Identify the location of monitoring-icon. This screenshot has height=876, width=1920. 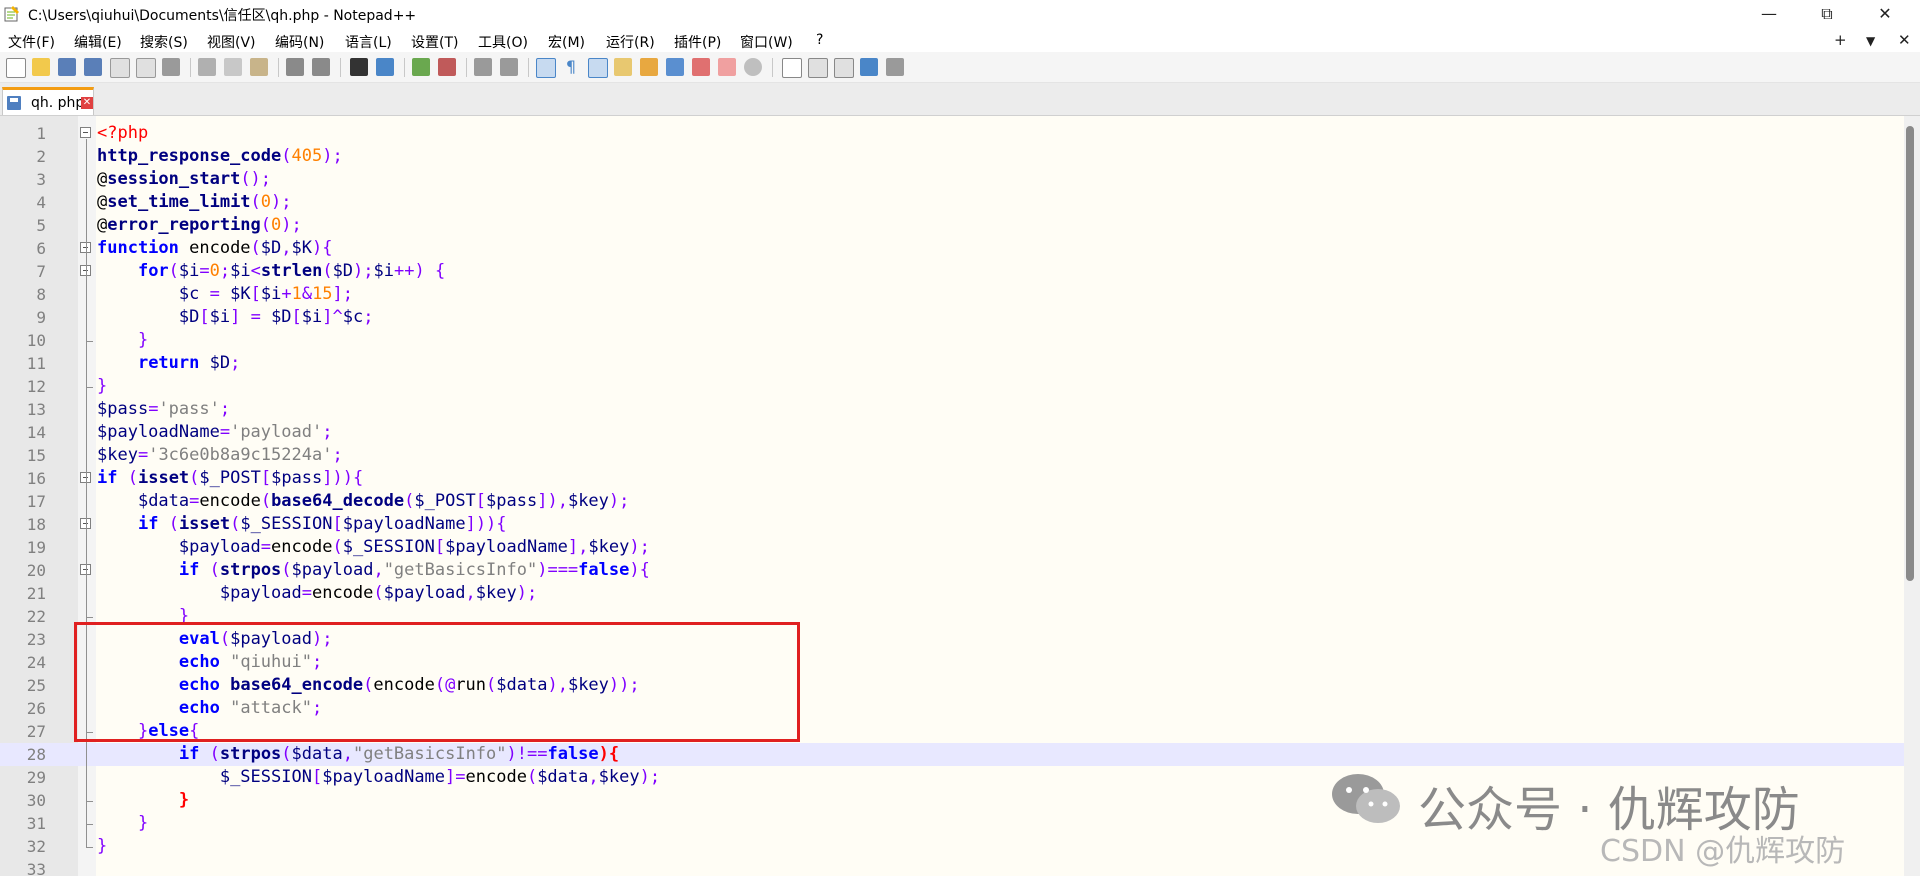
(753, 67).